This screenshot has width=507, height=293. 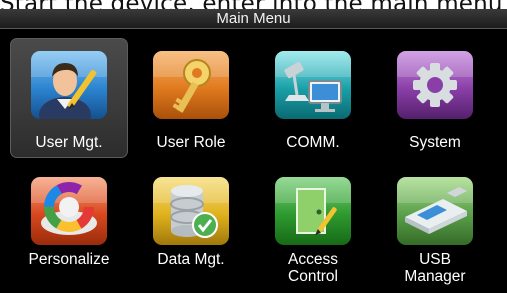 What do you see at coordinates (435, 142) in the screenshot?
I see `menu-item-label: System` at bounding box center [435, 142].